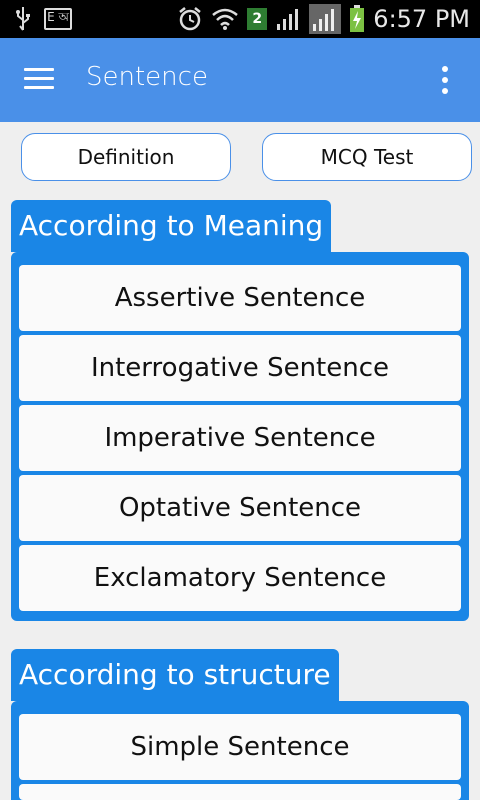 The height and width of the screenshot is (800, 480). I want to click on list-item-optative: Optative Sentence, so click(240, 508).